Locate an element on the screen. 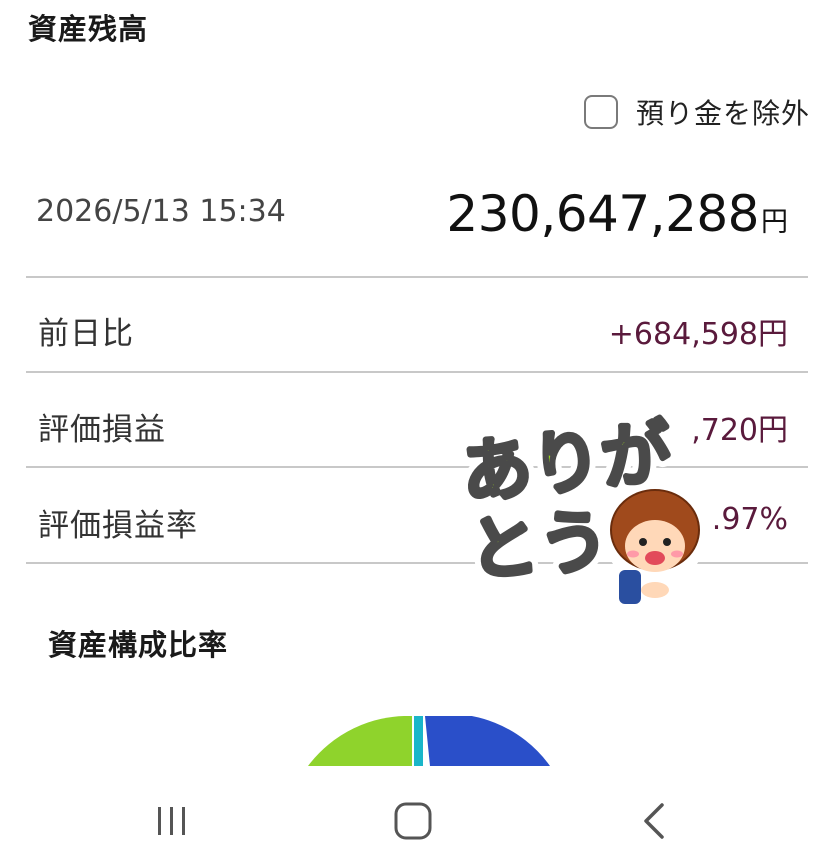 The image size is (832, 868). bowing-character-icon is located at coordinates (655, 546).